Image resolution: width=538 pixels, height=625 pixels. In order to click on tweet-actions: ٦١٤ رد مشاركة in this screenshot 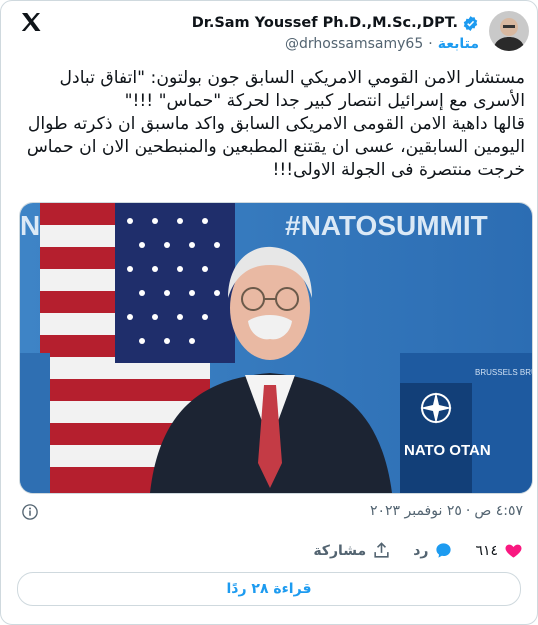, I will do `click(418, 550)`.